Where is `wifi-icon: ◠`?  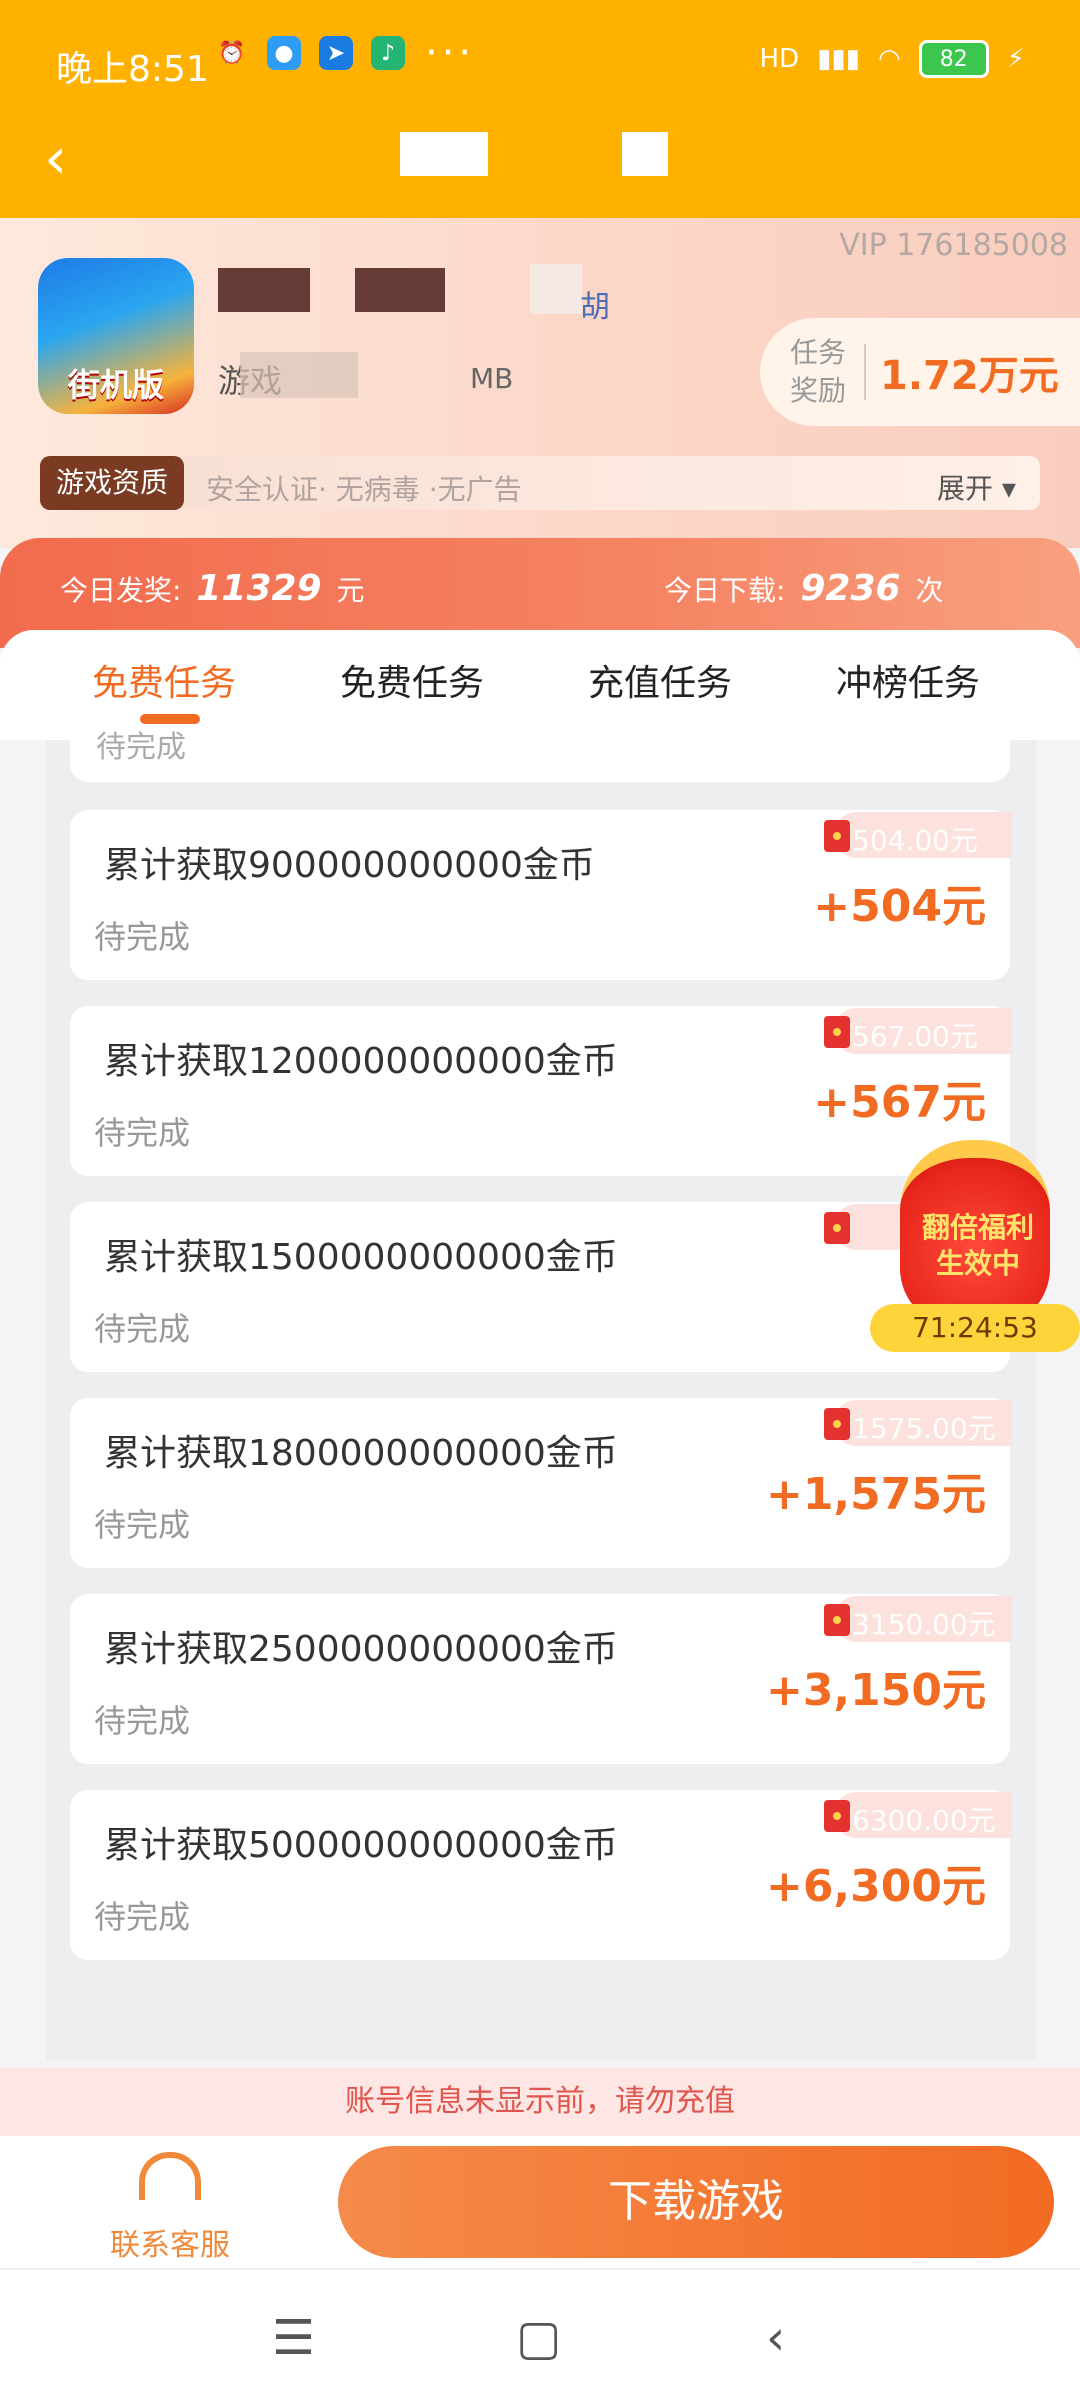
wifi-icon: ◠ is located at coordinates (889, 59).